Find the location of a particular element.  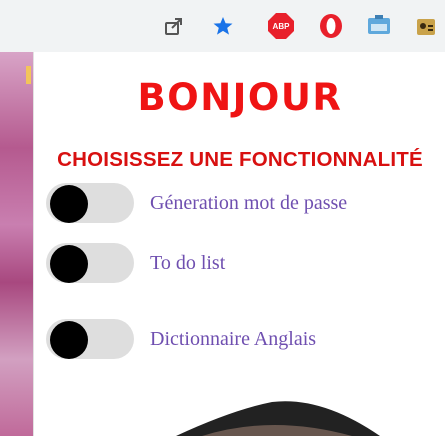

browser-toolbar: ABP is located at coordinates (222, 26).